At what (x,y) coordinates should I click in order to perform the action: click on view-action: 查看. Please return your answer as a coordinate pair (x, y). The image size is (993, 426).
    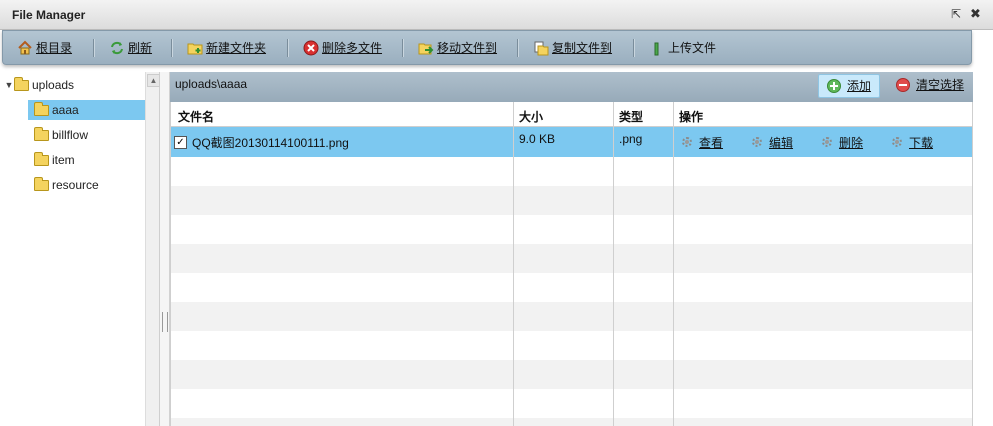
    Looking at the image, I should click on (702, 142).